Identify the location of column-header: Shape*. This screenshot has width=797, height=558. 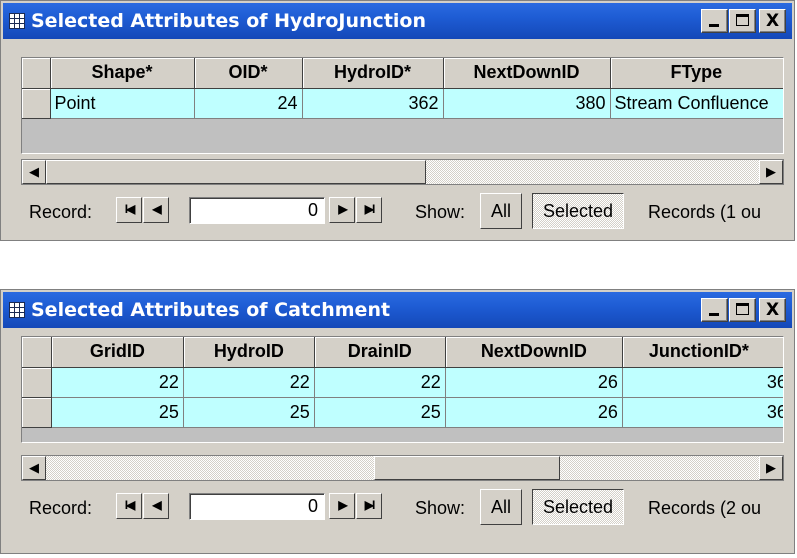
(122, 73).